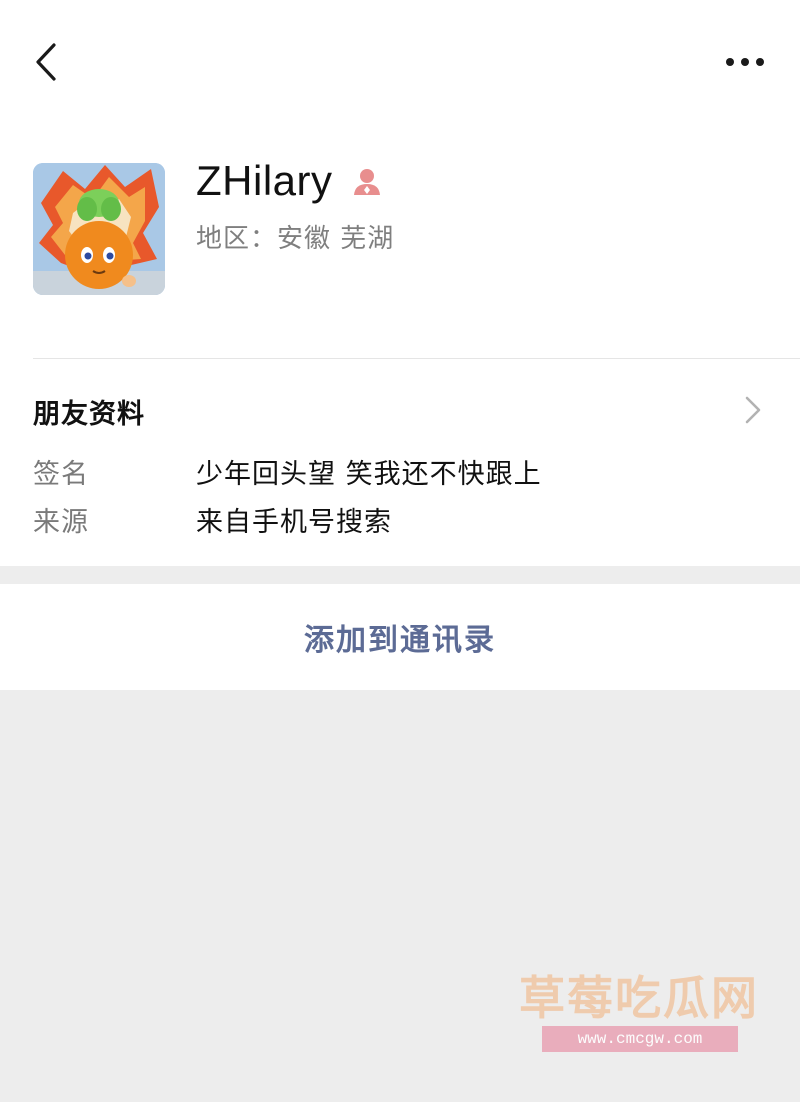  I want to click on chevron-right-icon, so click(753, 410).